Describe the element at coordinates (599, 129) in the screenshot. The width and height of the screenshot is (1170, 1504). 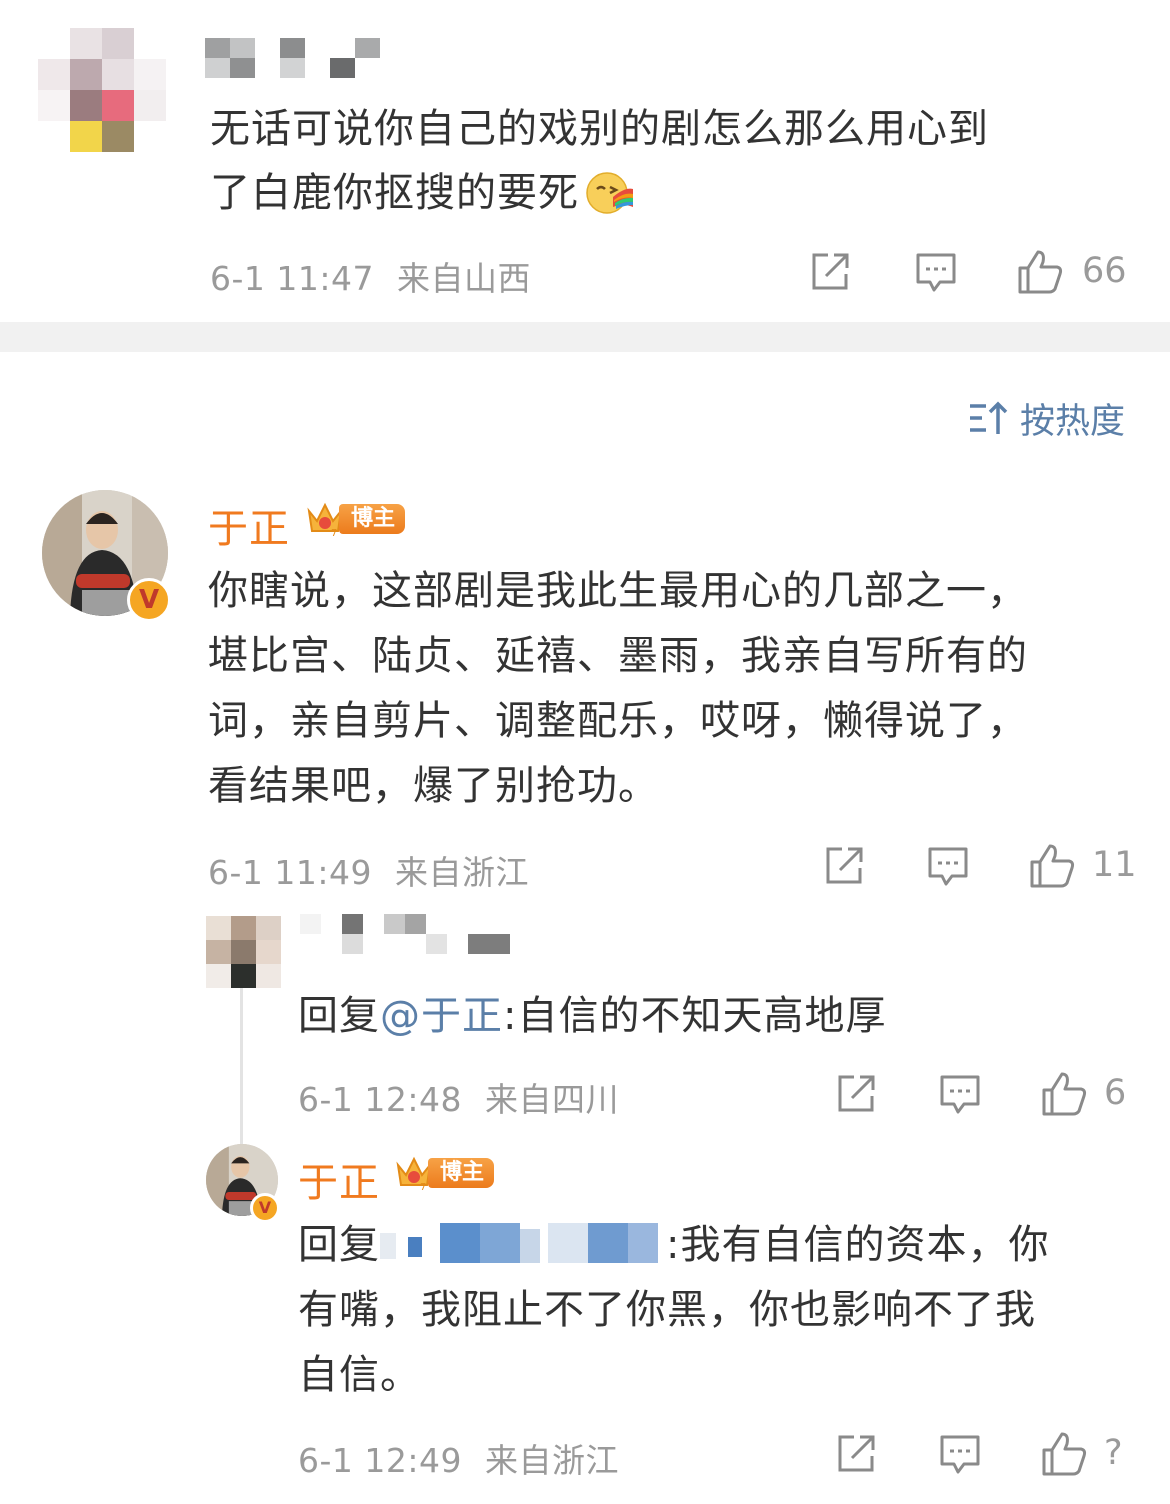
I see `comment-text-line: 无话可说你自己的戏别的剧怎么那么用心到` at that location.